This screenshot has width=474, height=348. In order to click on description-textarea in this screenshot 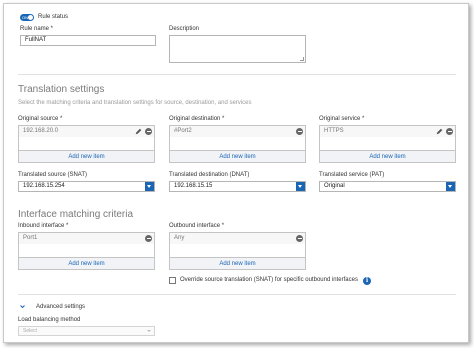, I will do `click(237, 49)`.